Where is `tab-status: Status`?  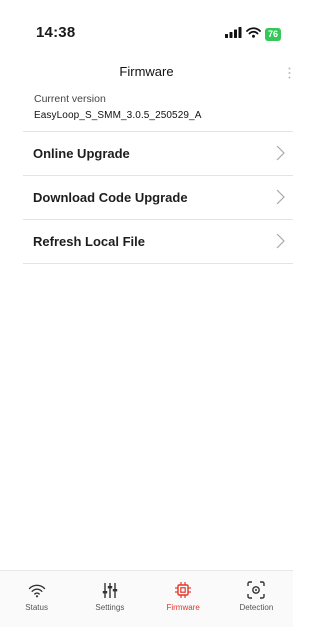
tab-status: Status is located at coordinates (36, 599).